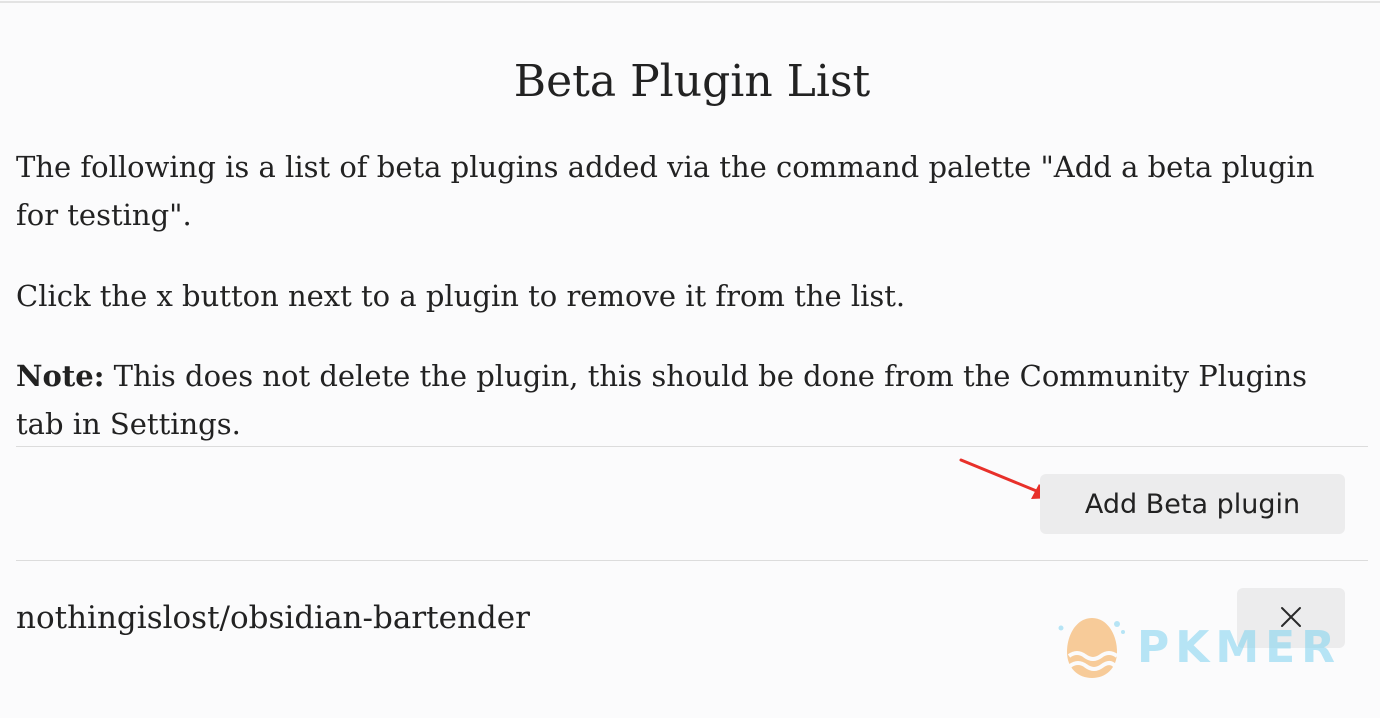 Image resolution: width=1380 pixels, height=718 pixels. Describe the element at coordinates (1091, 648) in the screenshot. I see `pkmer-logo-icon` at that location.